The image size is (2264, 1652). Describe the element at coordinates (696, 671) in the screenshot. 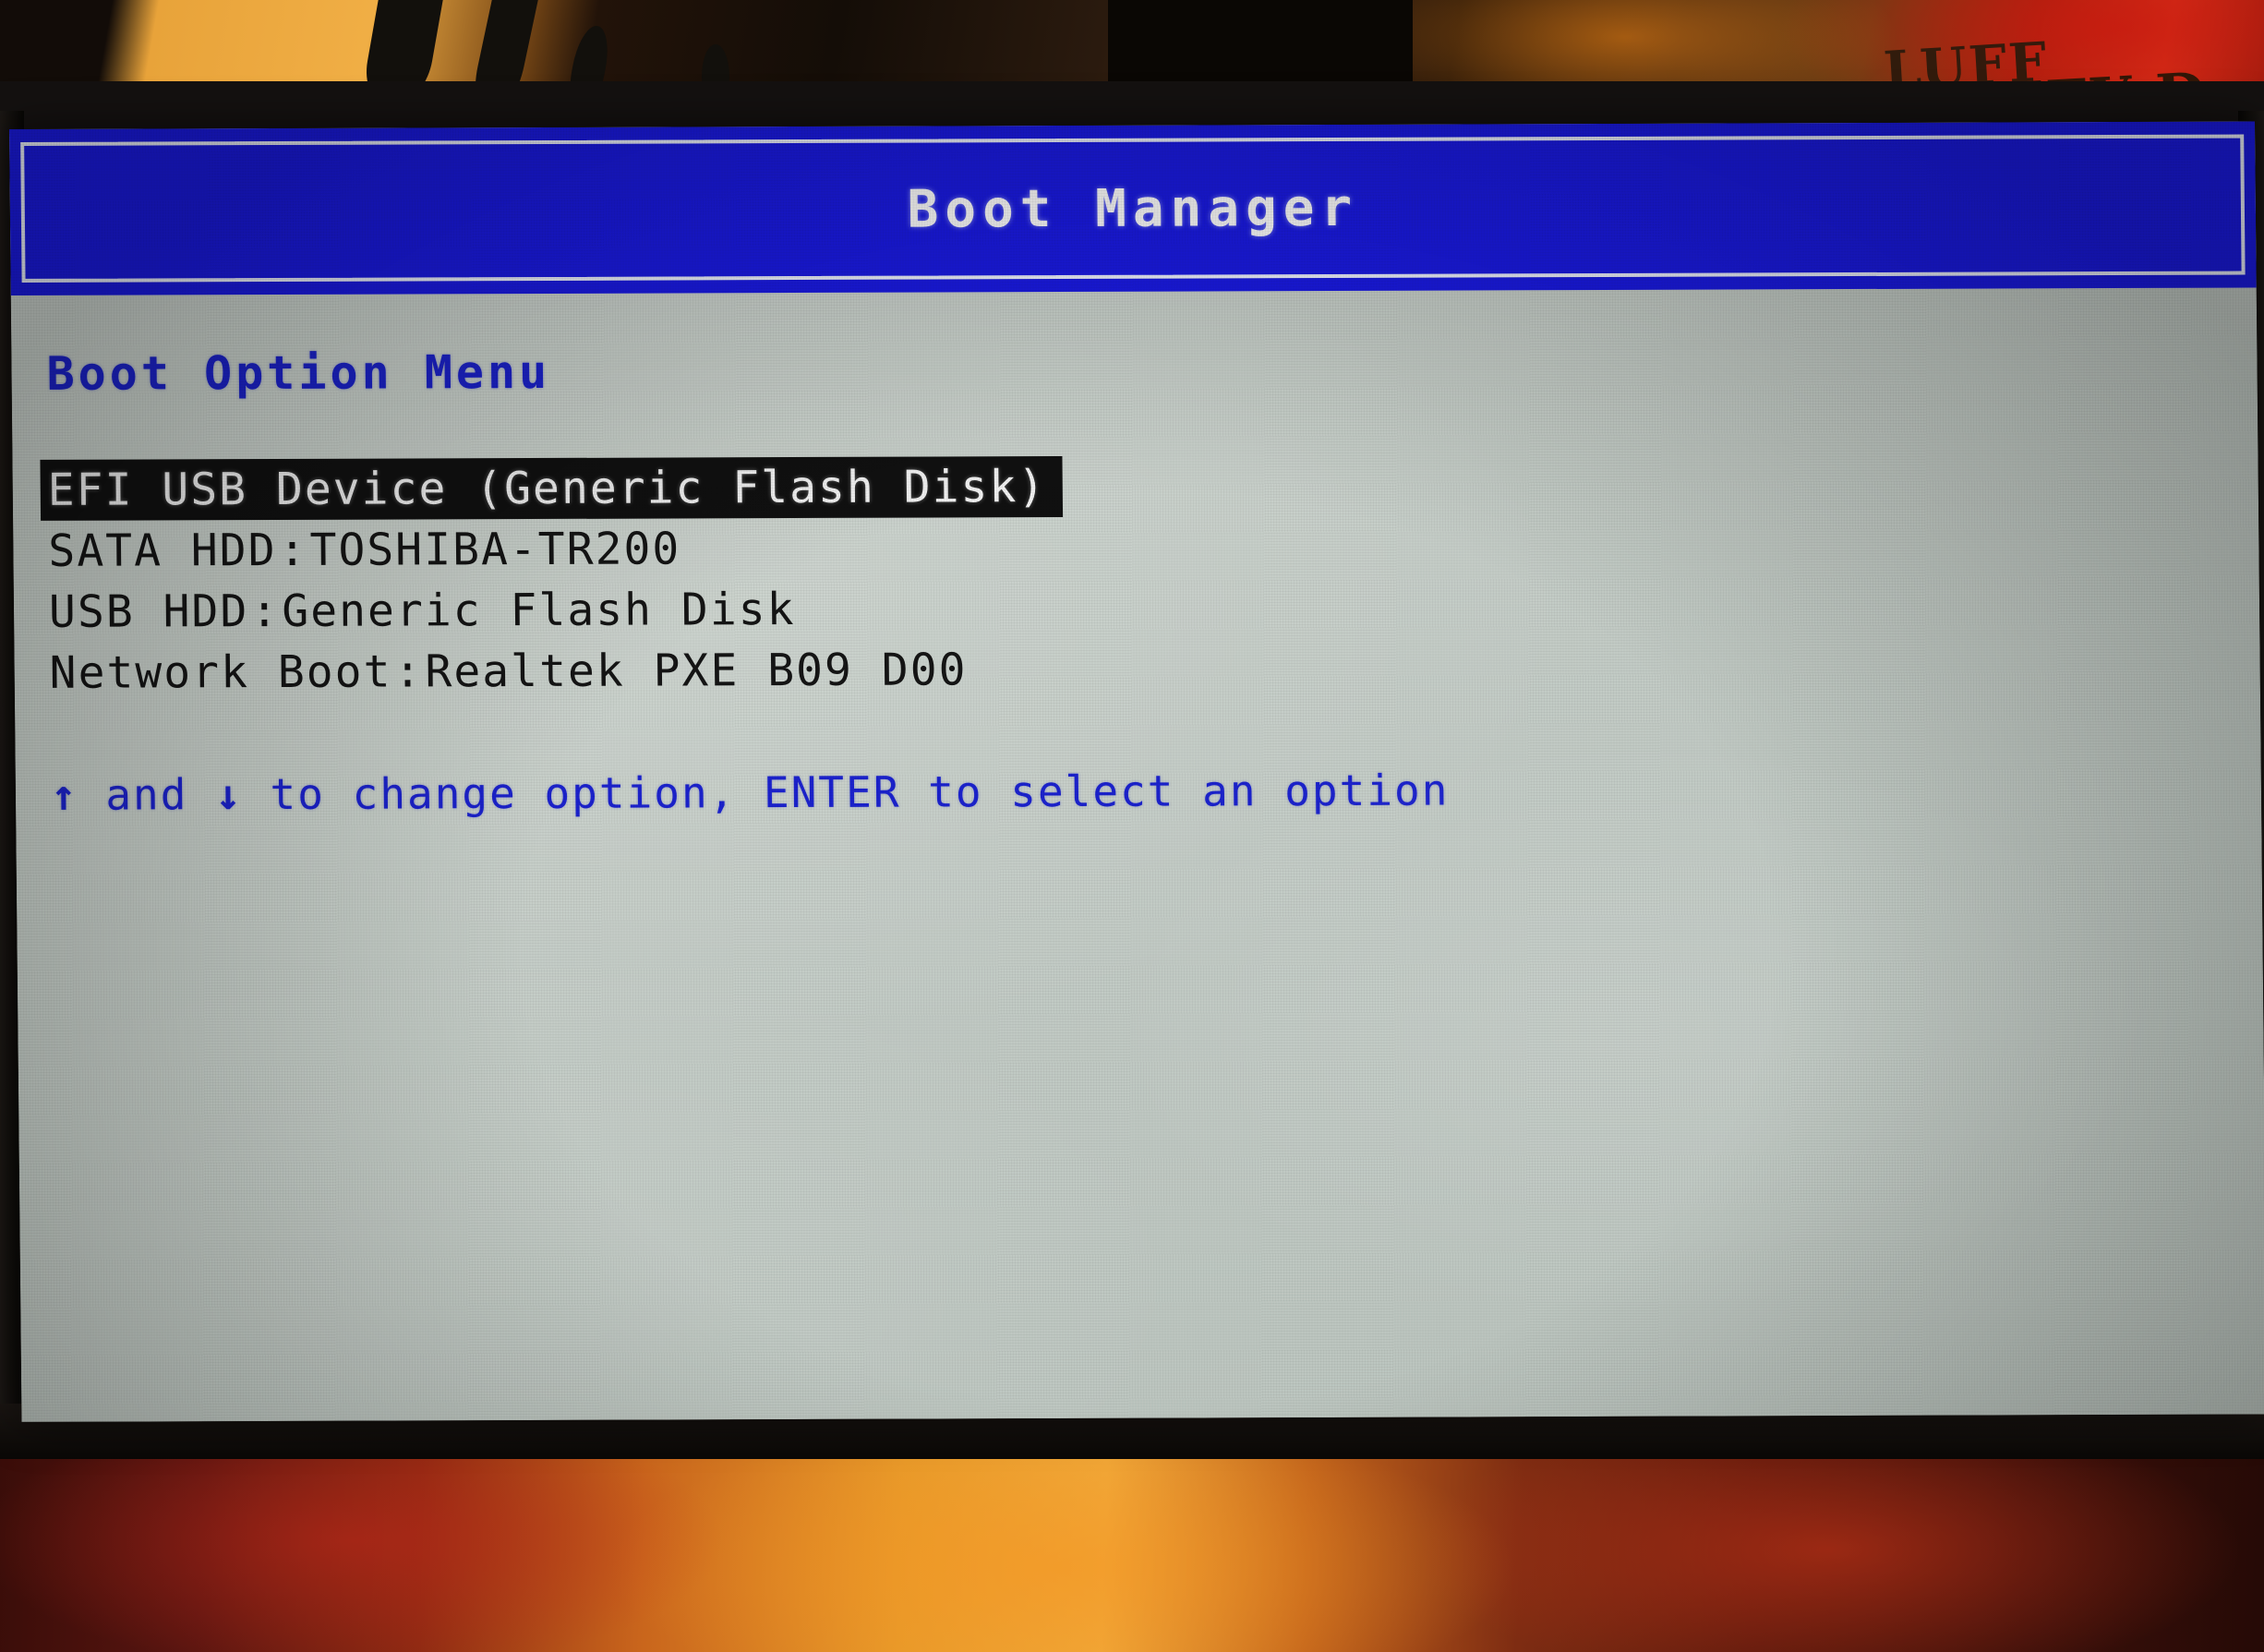

I see `boot-option-value: Realtek PXE B09 D00` at that location.